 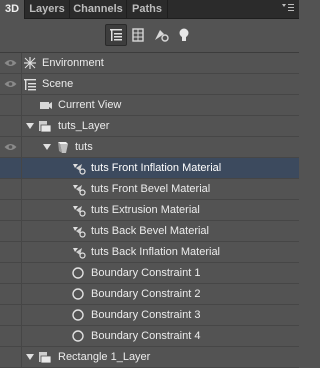 What do you see at coordinates (149, 63) in the screenshot?
I see `tree-row-environment: Environment` at bounding box center [149, 63].